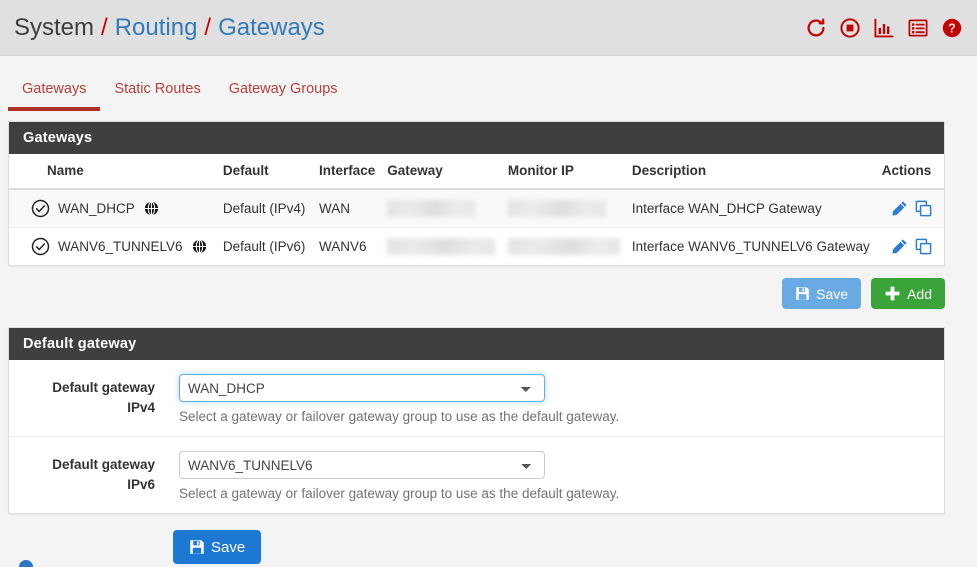 The height and width of the screenshot is (567, 977). Describe the element at coordinates (85, 476) in the screenshot. I see `label-default-gateway-ipv6: Default gateway IPv6` at that location.